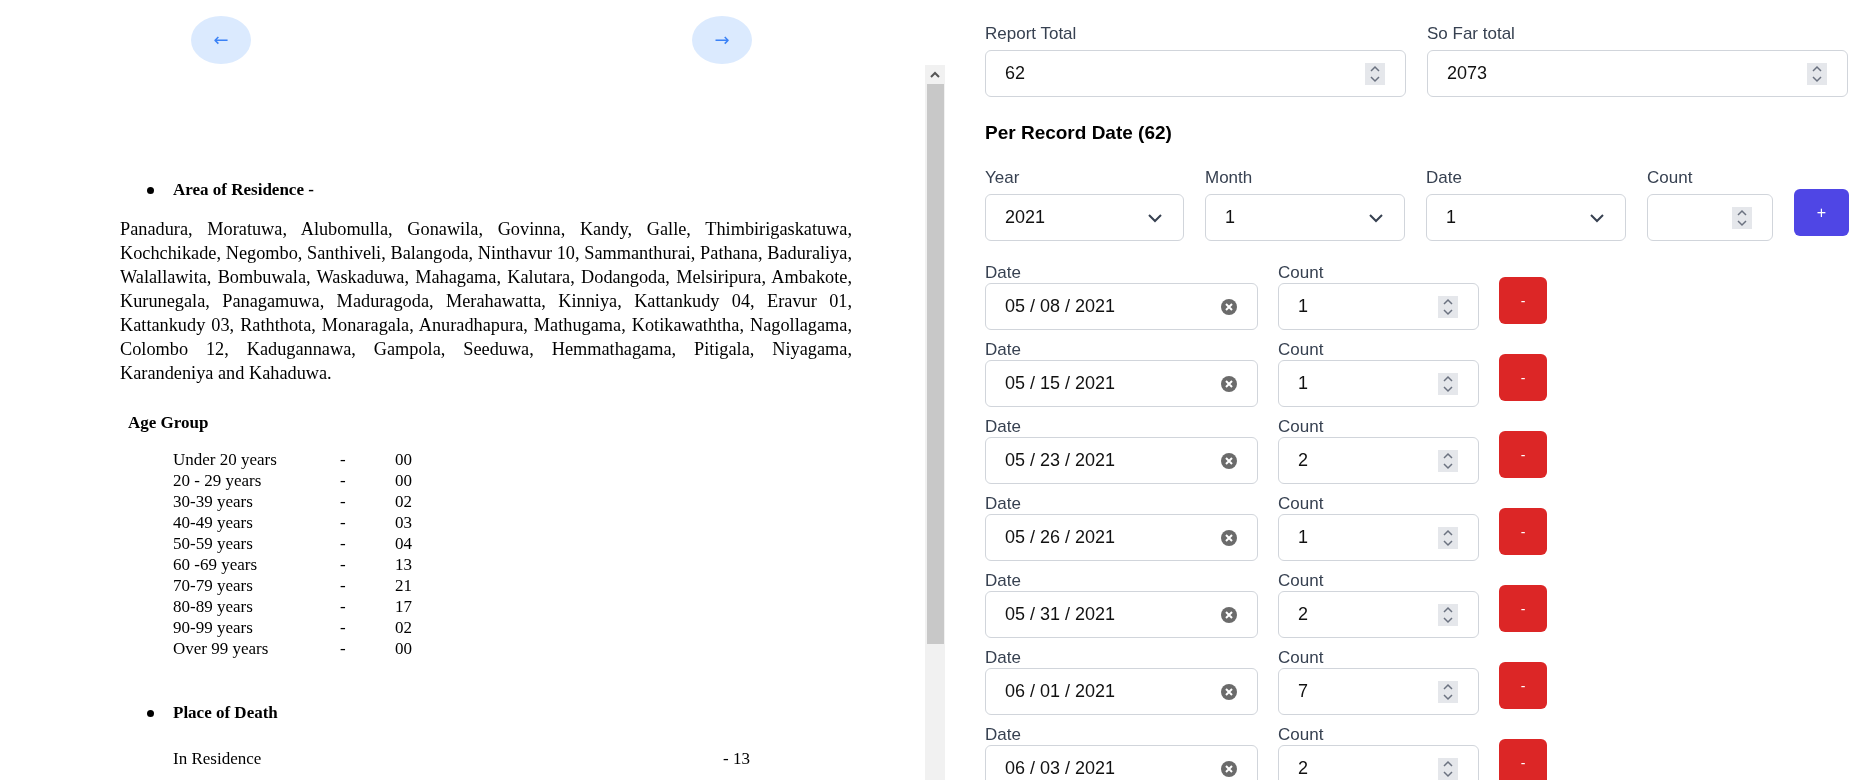 This screenshot has height=780, width=1860. Describe the element at coordinates (1195, 73) in the screenshot. I see `number-field: 62` at that location.